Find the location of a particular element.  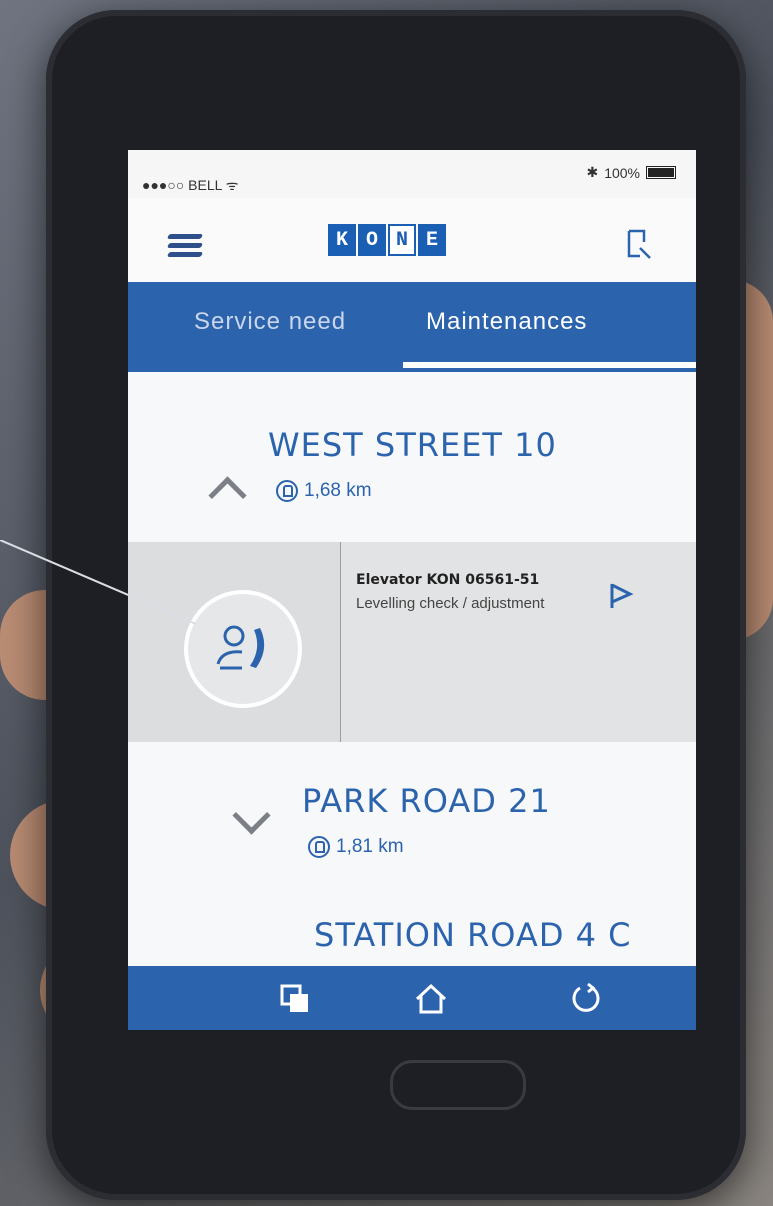

logo-letter: E is located at coordinates (432, 240).